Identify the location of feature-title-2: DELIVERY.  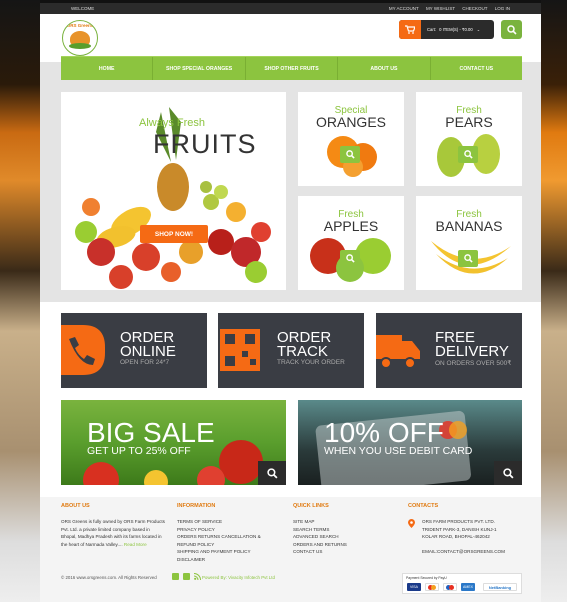
(472, 351).